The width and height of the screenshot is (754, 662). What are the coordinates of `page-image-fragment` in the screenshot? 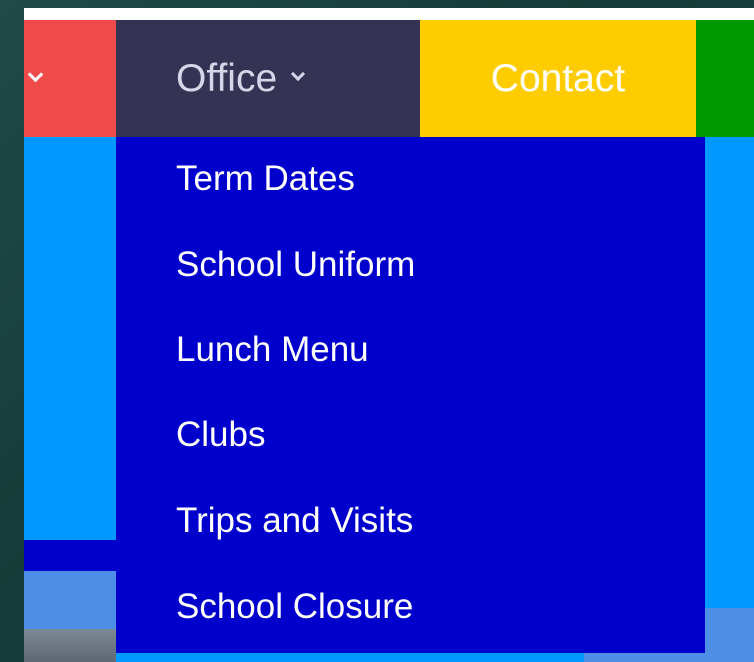 It's located at (70, 645).